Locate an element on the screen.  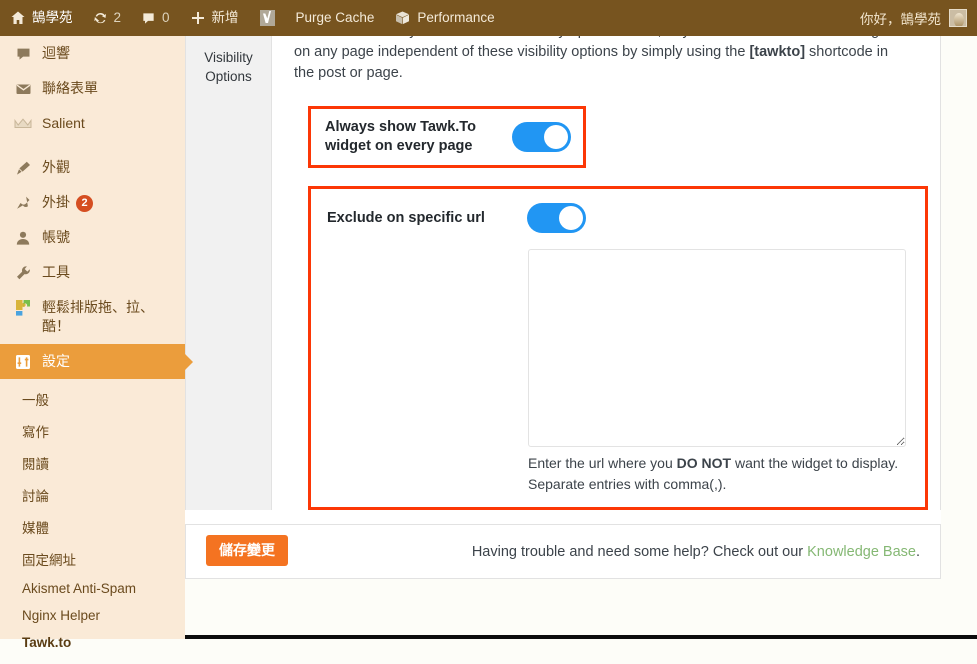
sidebar-item-5: 外掛2 is located at coordinates (92, 202).